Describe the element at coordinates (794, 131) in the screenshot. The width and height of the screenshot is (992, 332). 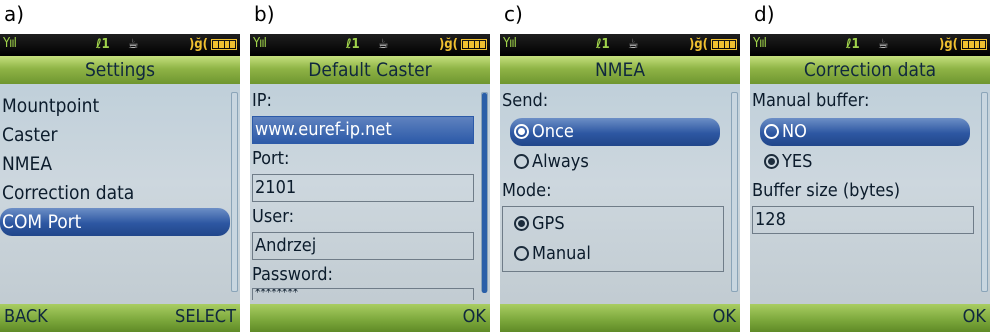
I see `radio-label: NO` at that location.